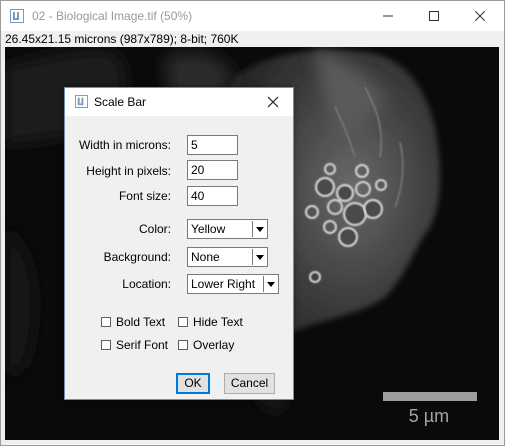 Image resolution: width=505 pixels, height=446 pixels. I want to click on overlay-label: Overlay, so click(214, 345).